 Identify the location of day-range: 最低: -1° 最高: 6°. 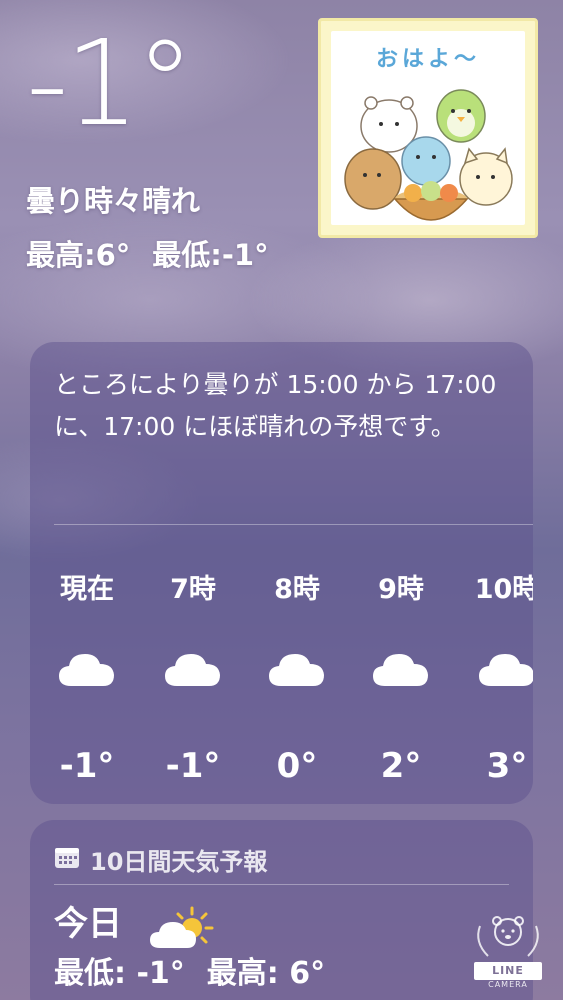
(189, 974).